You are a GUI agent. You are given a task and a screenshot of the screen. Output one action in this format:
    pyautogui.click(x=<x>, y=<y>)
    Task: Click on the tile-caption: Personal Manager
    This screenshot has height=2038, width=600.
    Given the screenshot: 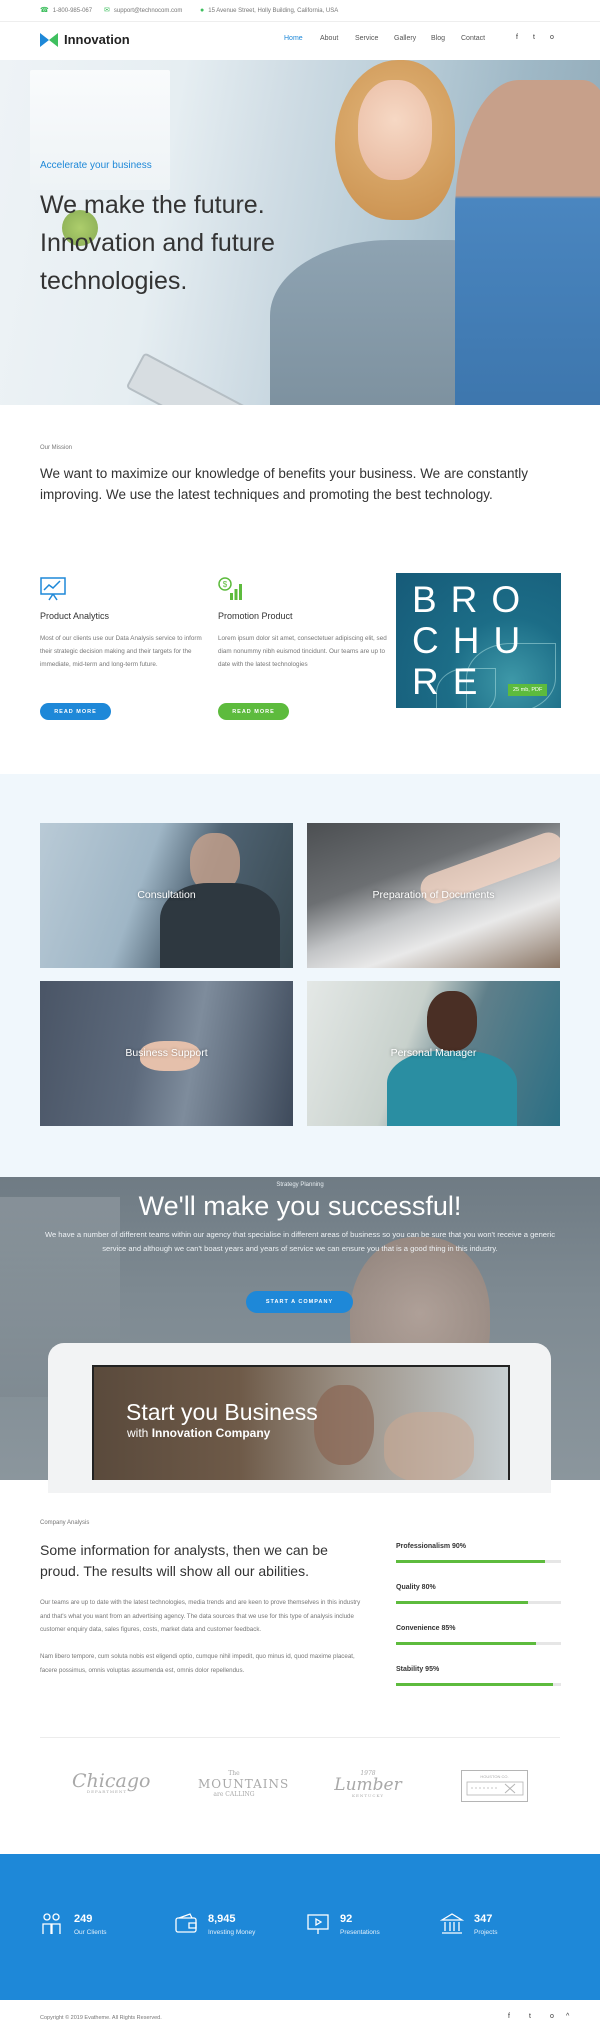 What is the action you would take?
    pyautogui.click(x=433, y=1053)
    